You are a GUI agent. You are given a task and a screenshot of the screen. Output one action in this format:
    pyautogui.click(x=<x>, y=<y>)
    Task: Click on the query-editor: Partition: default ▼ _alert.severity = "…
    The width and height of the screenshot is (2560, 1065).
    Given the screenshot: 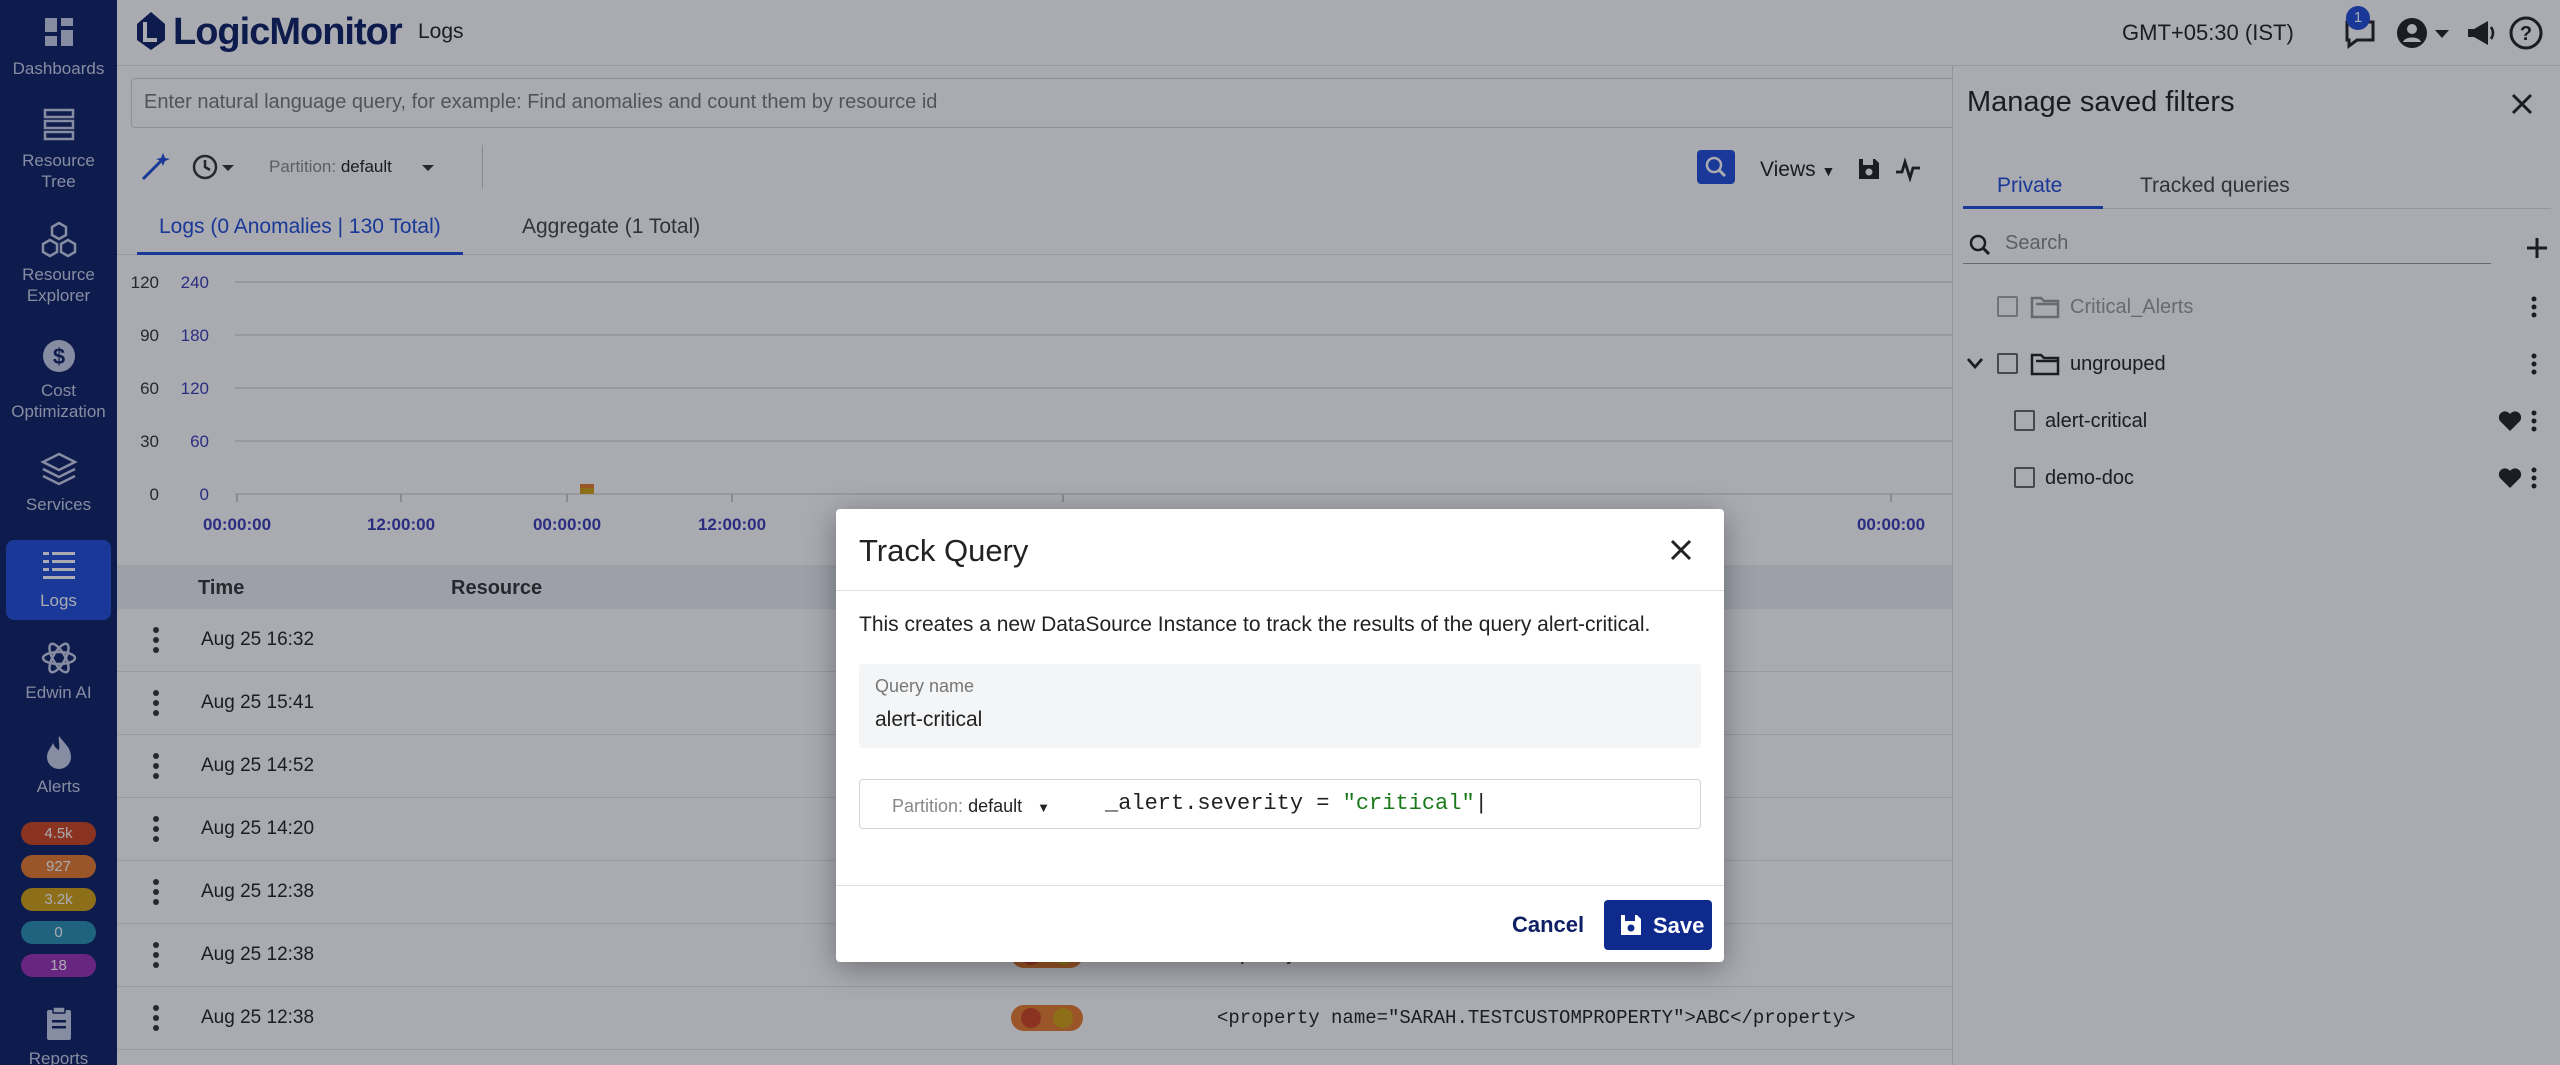 What is the action you would take?
    pyautogui.click(x=1280, y=804)
    